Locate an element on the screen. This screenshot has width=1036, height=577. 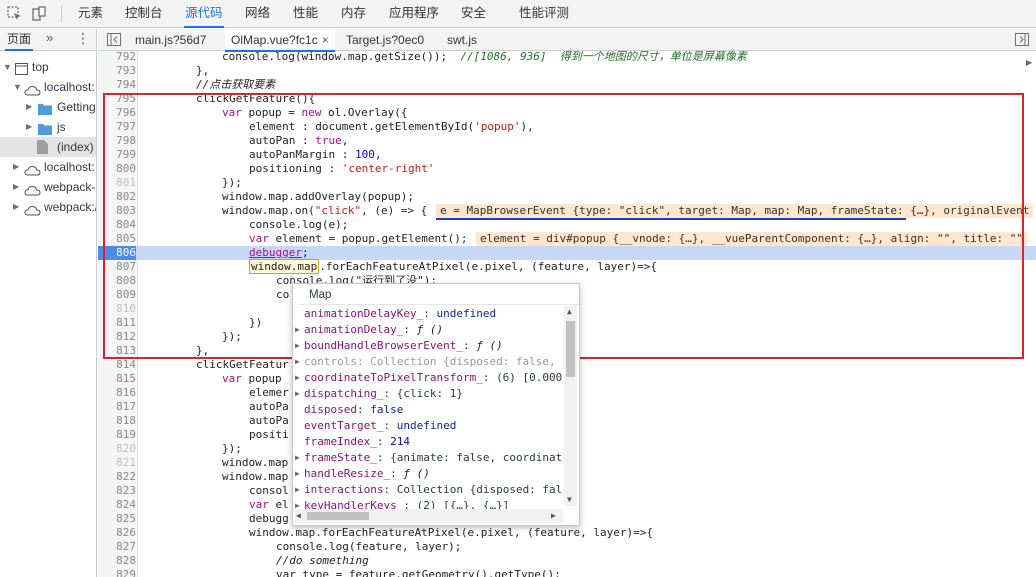
property-row: ▶ handleResize_: ƒ () is located at coordinates (428, 474).